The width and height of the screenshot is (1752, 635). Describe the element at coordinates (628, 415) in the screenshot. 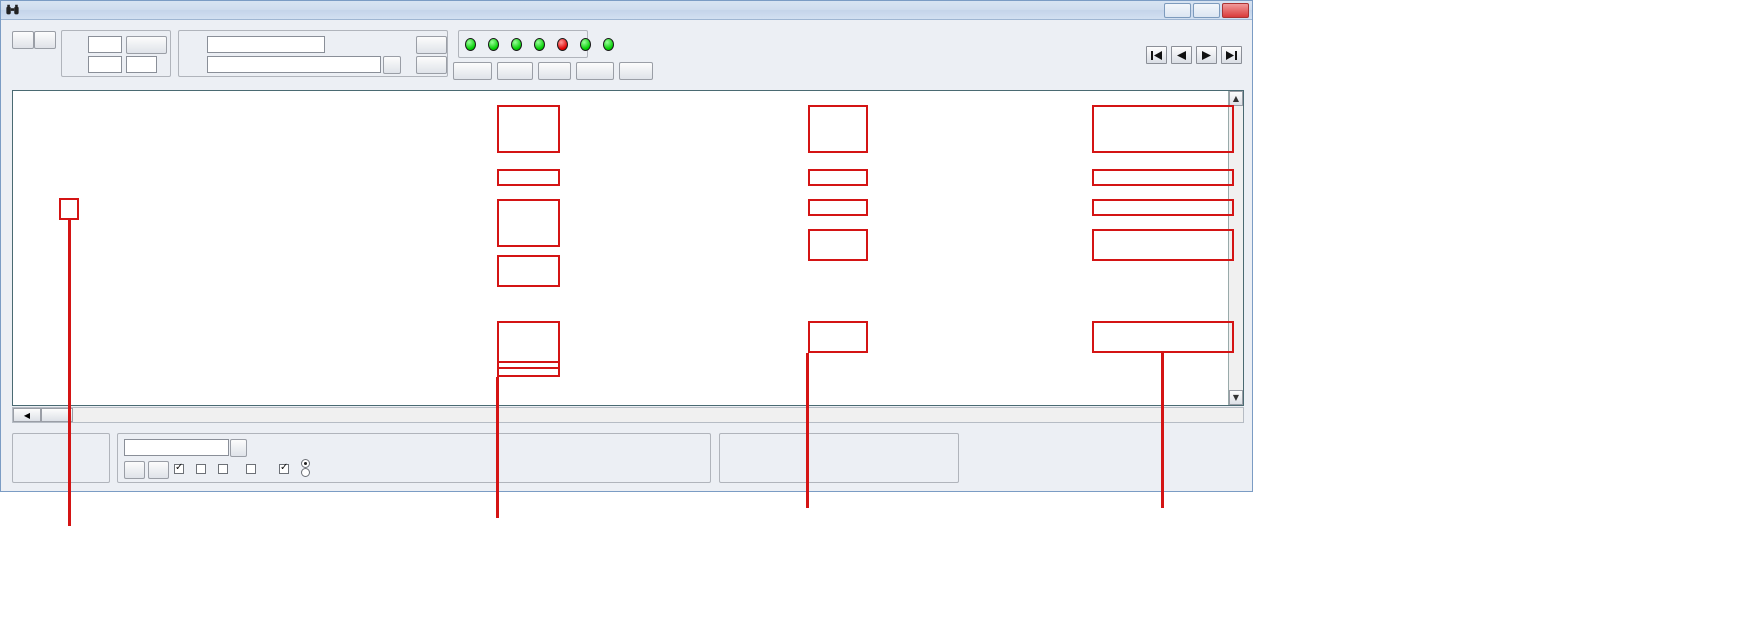

I see `horizontal-scrollbar: ◀` at that location.